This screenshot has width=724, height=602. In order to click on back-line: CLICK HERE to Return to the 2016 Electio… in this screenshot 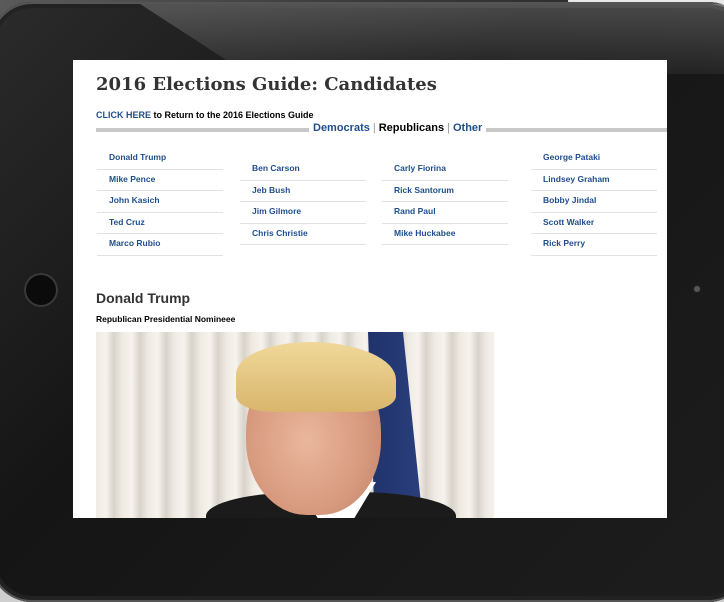, I will do `click(205, 115)`.